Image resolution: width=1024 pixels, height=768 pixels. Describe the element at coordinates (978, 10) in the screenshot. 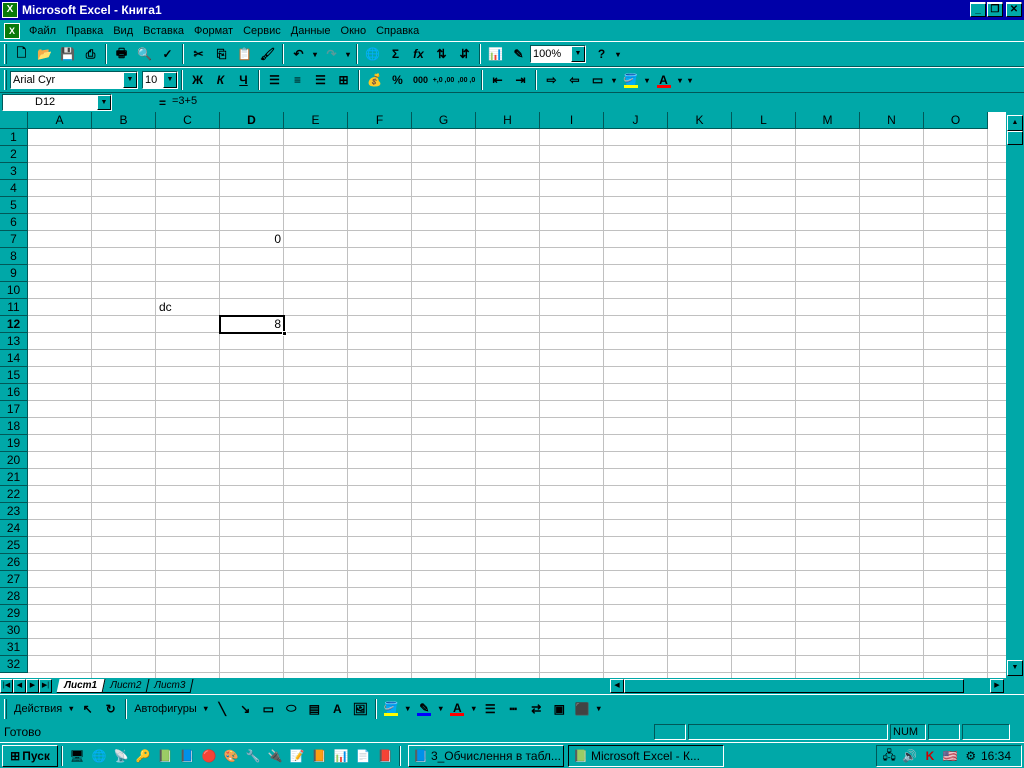

I see `doc-minimize-button: _` at that location.